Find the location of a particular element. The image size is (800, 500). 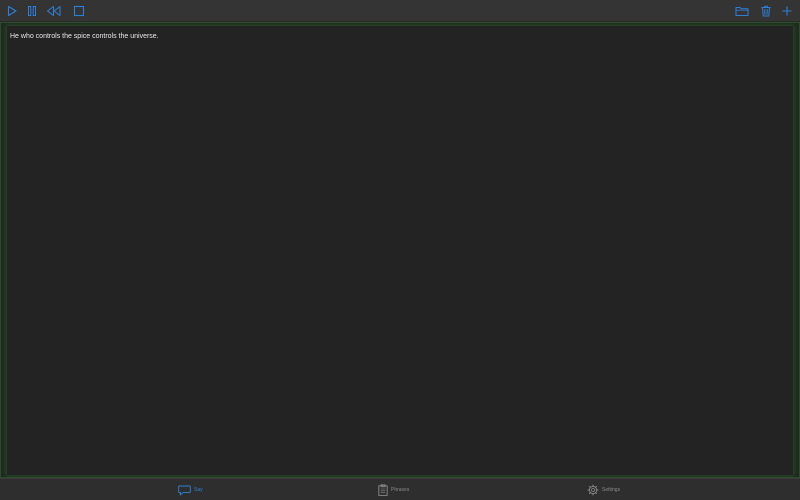

stop-icon is located at coordinates (79, 11).